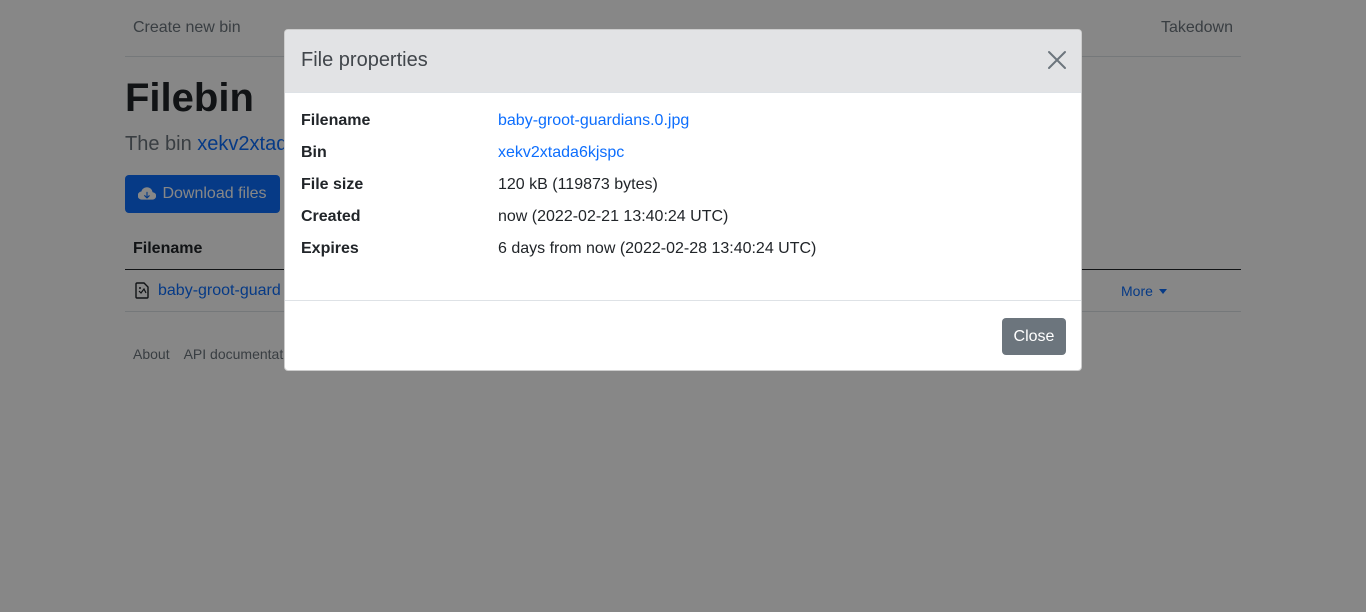 Image resolution: width=1366 pixels, height=612 pixels. What do you see at coordinates (683, 335) in the screenshot?
I see `modal-footer: Close` at bounding box center [683, 335].